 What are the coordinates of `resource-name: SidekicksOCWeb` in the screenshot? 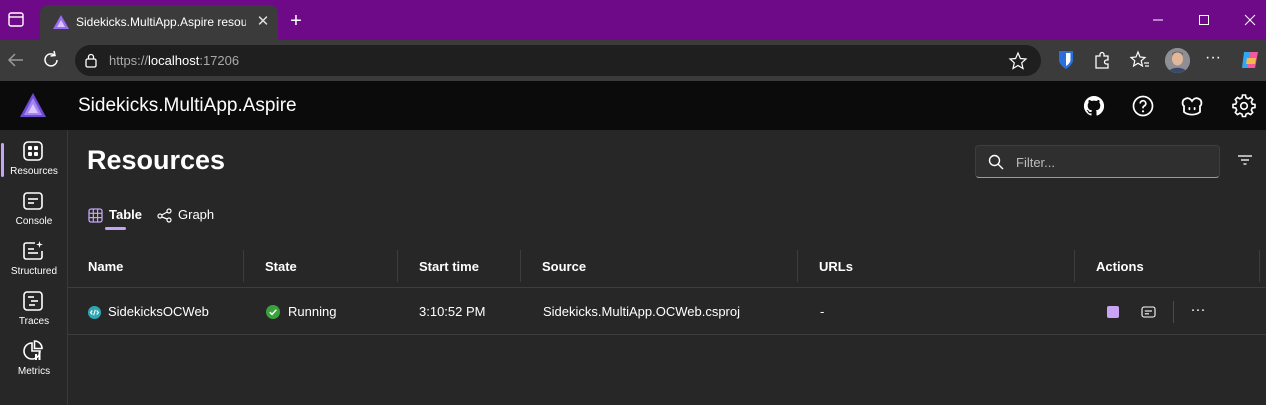 It's located at (158, 311).